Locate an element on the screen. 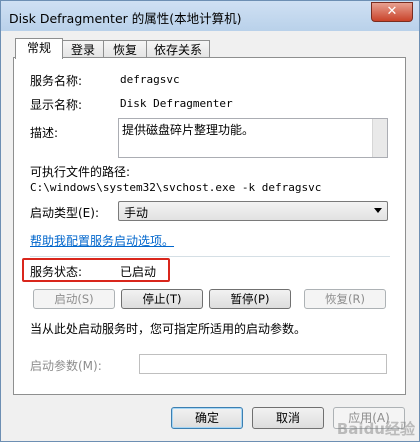 This screenshot has width=420, height=442. title-bar: Disk Defragmenter 的属性(本地计算机) ✕ is located at coordinates (210, 16).